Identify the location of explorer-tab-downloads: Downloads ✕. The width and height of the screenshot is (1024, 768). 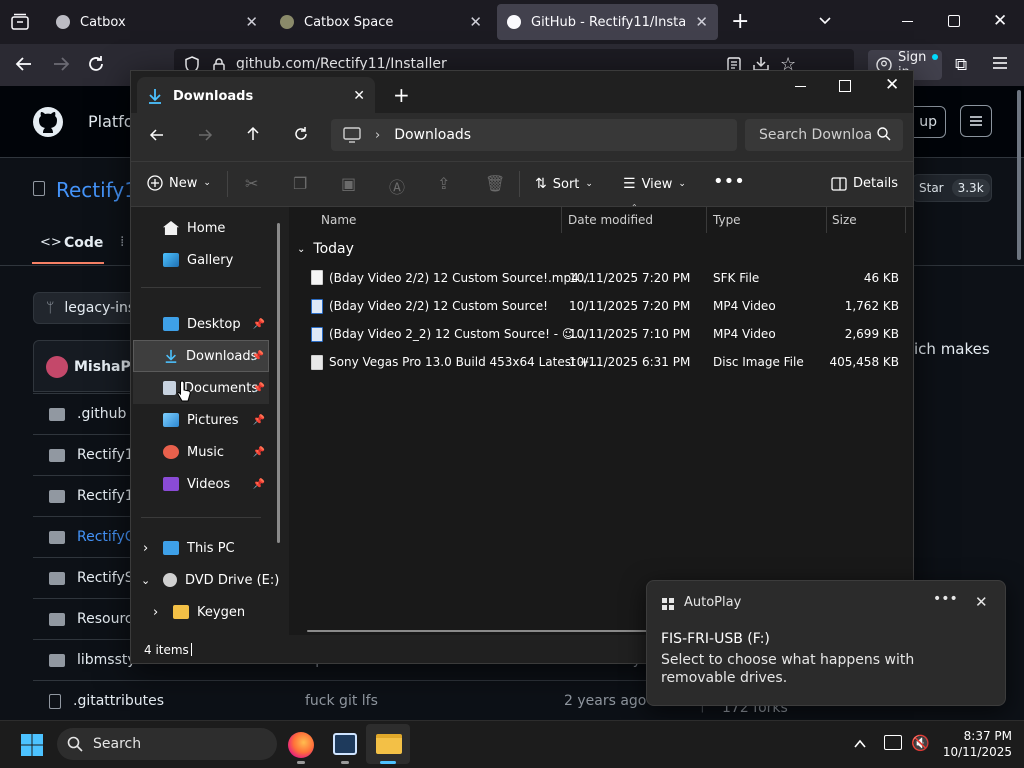
(256, 96).